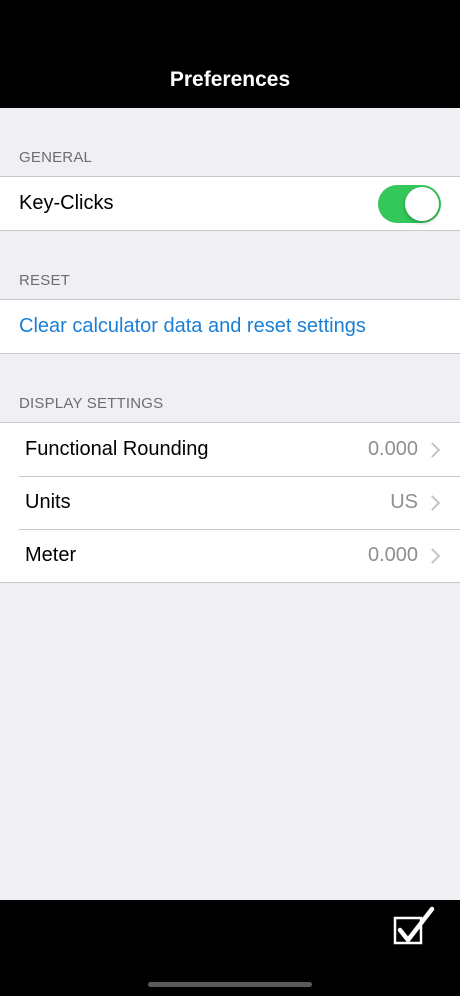  Describe the element at coordinates (392, 555) in the screenshot. I see `meter-value: 0.000` at that location.